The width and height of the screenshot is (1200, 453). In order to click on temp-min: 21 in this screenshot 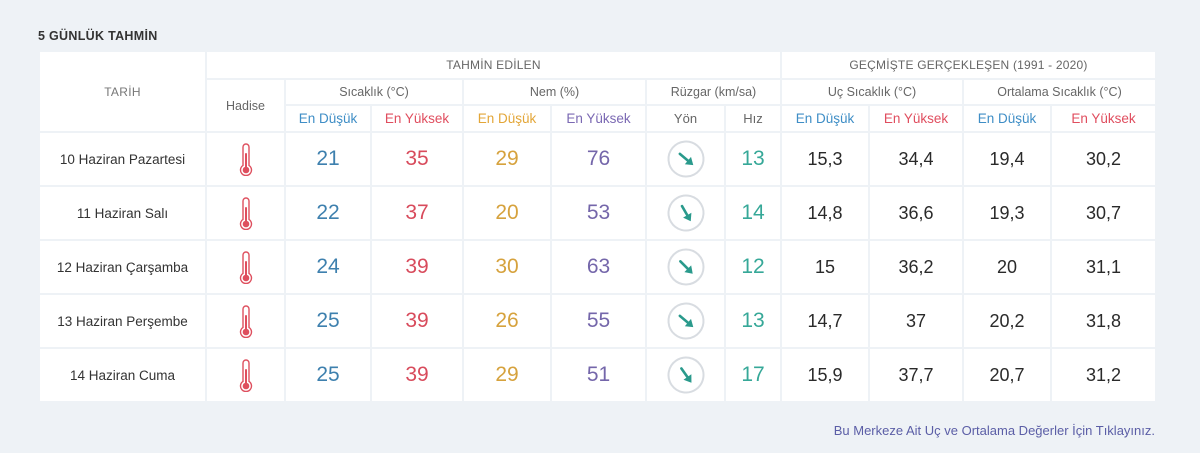, I will do `click(328, 159)`.